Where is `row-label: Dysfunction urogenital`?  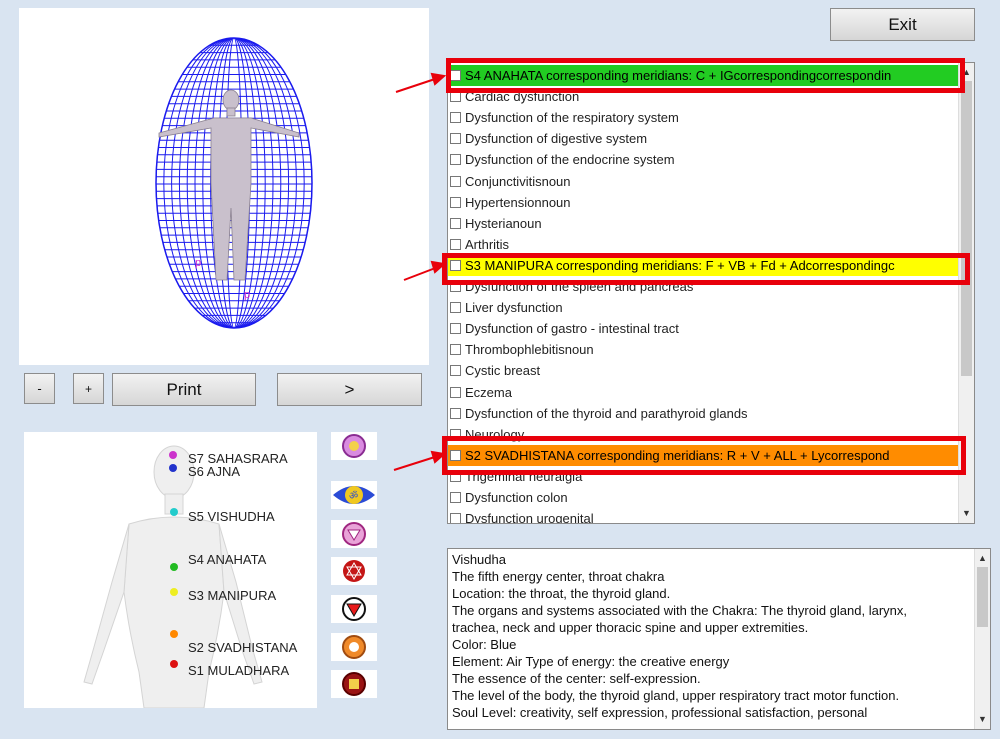 row-label: Dysfunction urogenital is located at coordinates (529, 517).